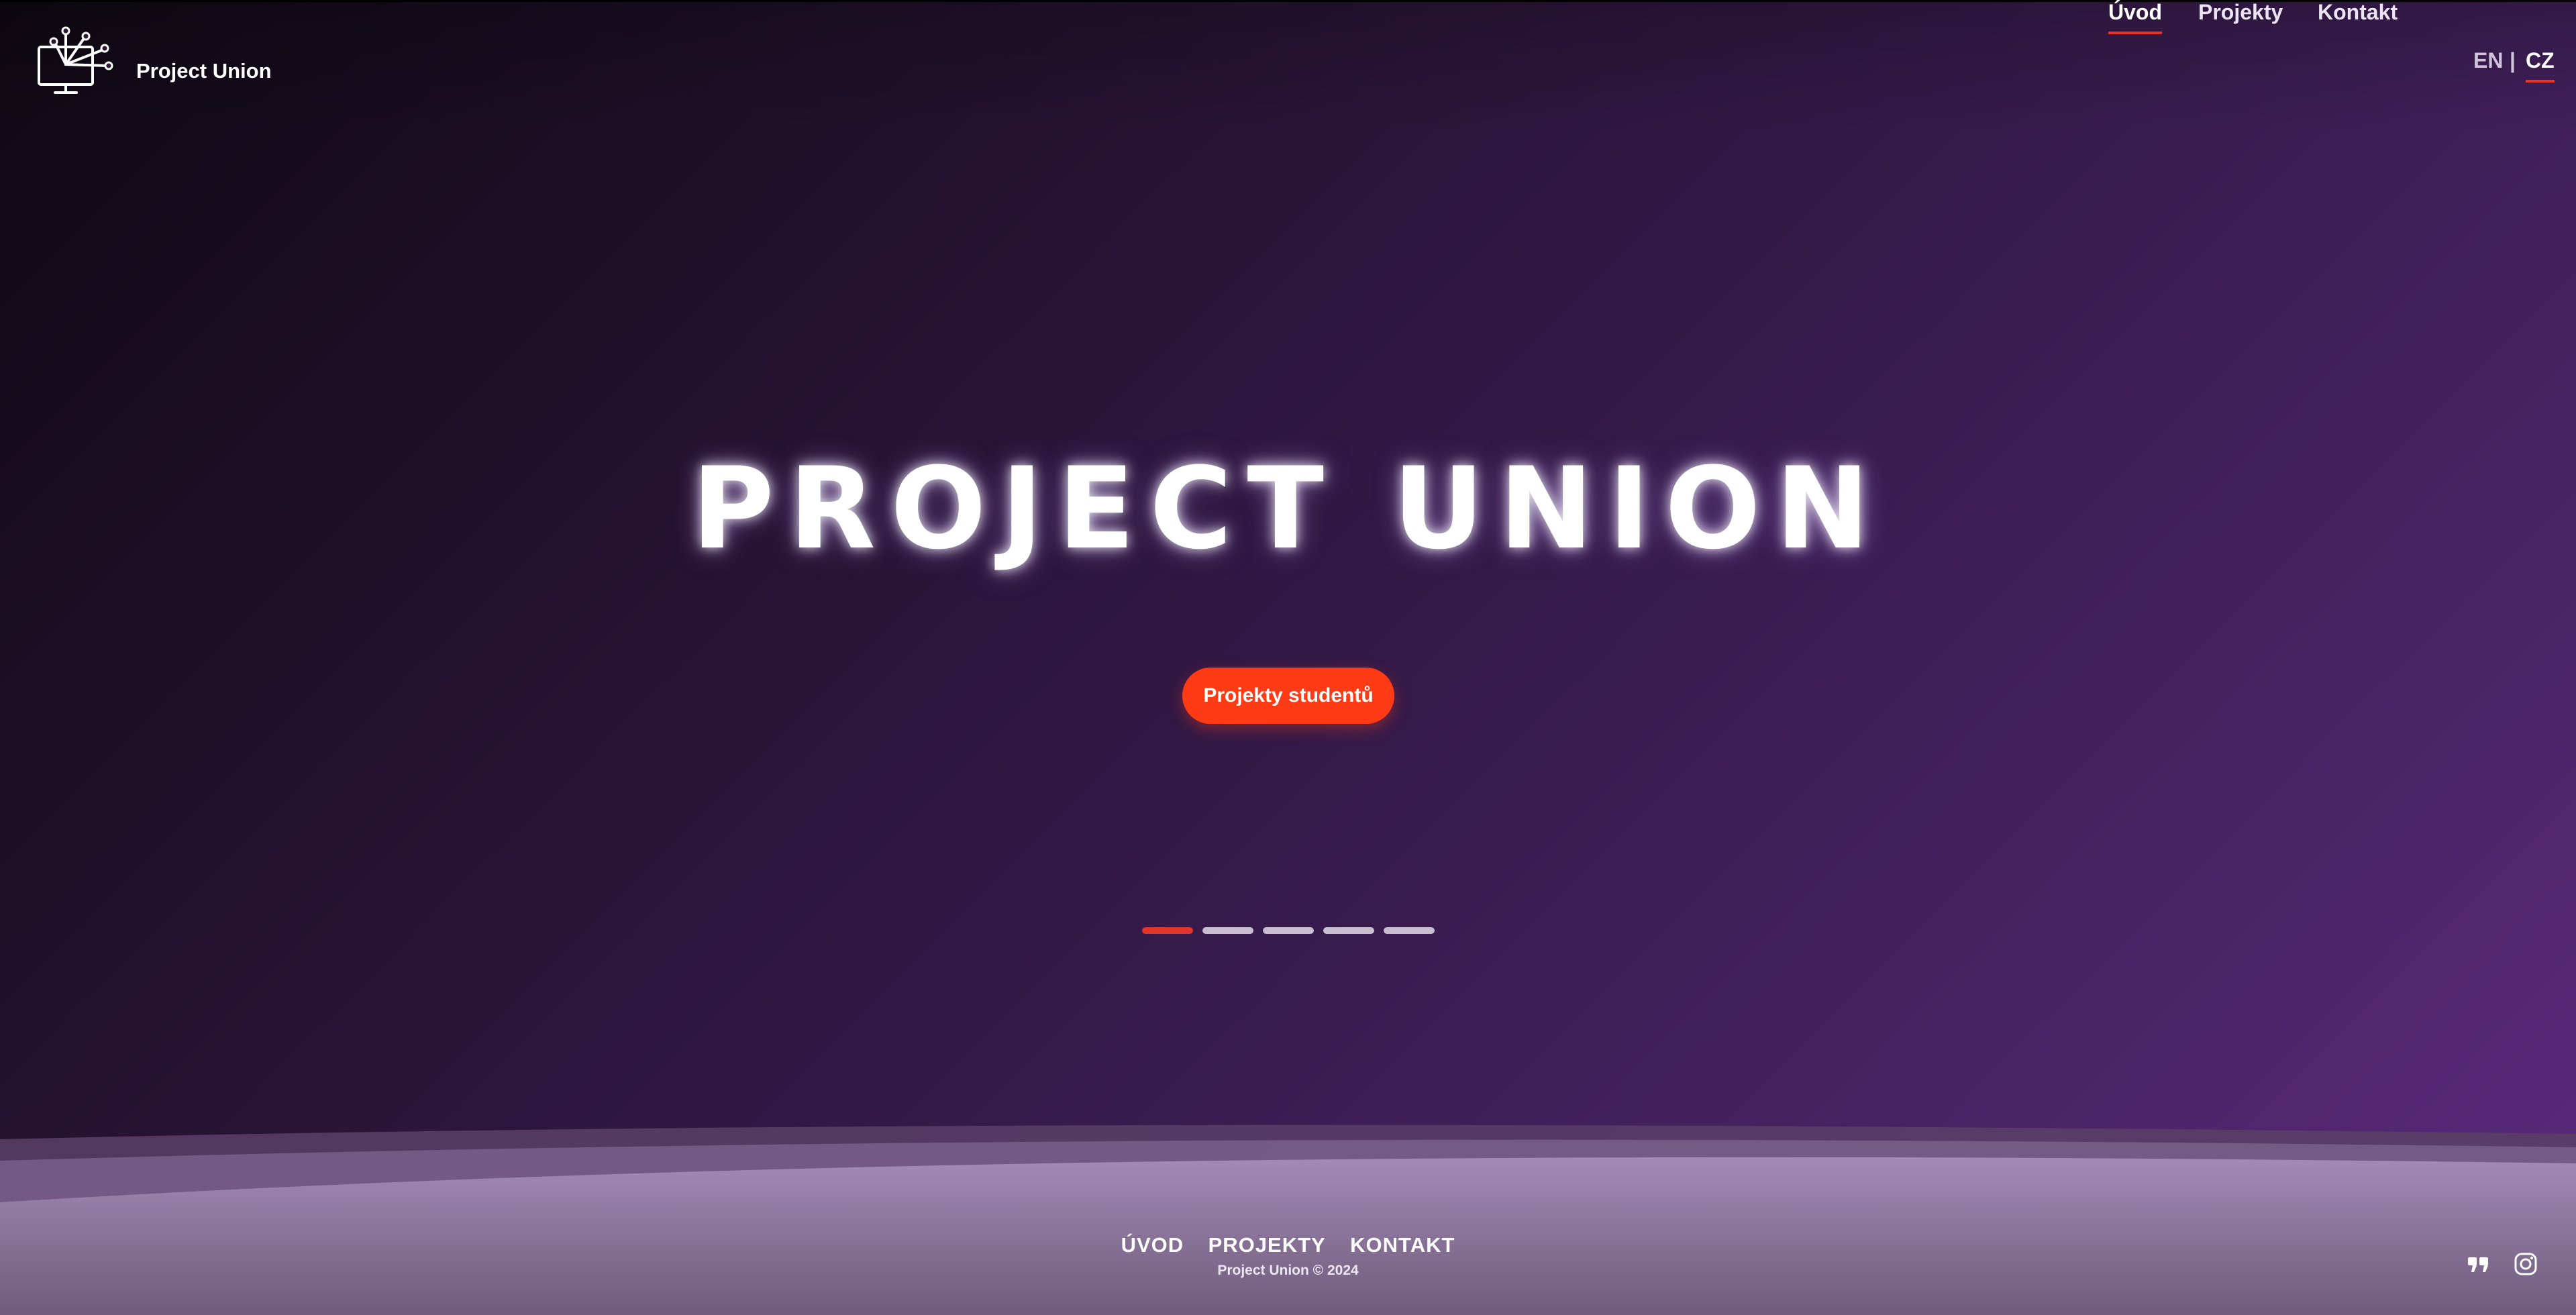 The height and width of the screenshot is (1315, 2576). What do you see at coordinates (2135, 17) in the screenshot?
I see `nav-uvod: Úvod` at bounding box center [2135, 17].